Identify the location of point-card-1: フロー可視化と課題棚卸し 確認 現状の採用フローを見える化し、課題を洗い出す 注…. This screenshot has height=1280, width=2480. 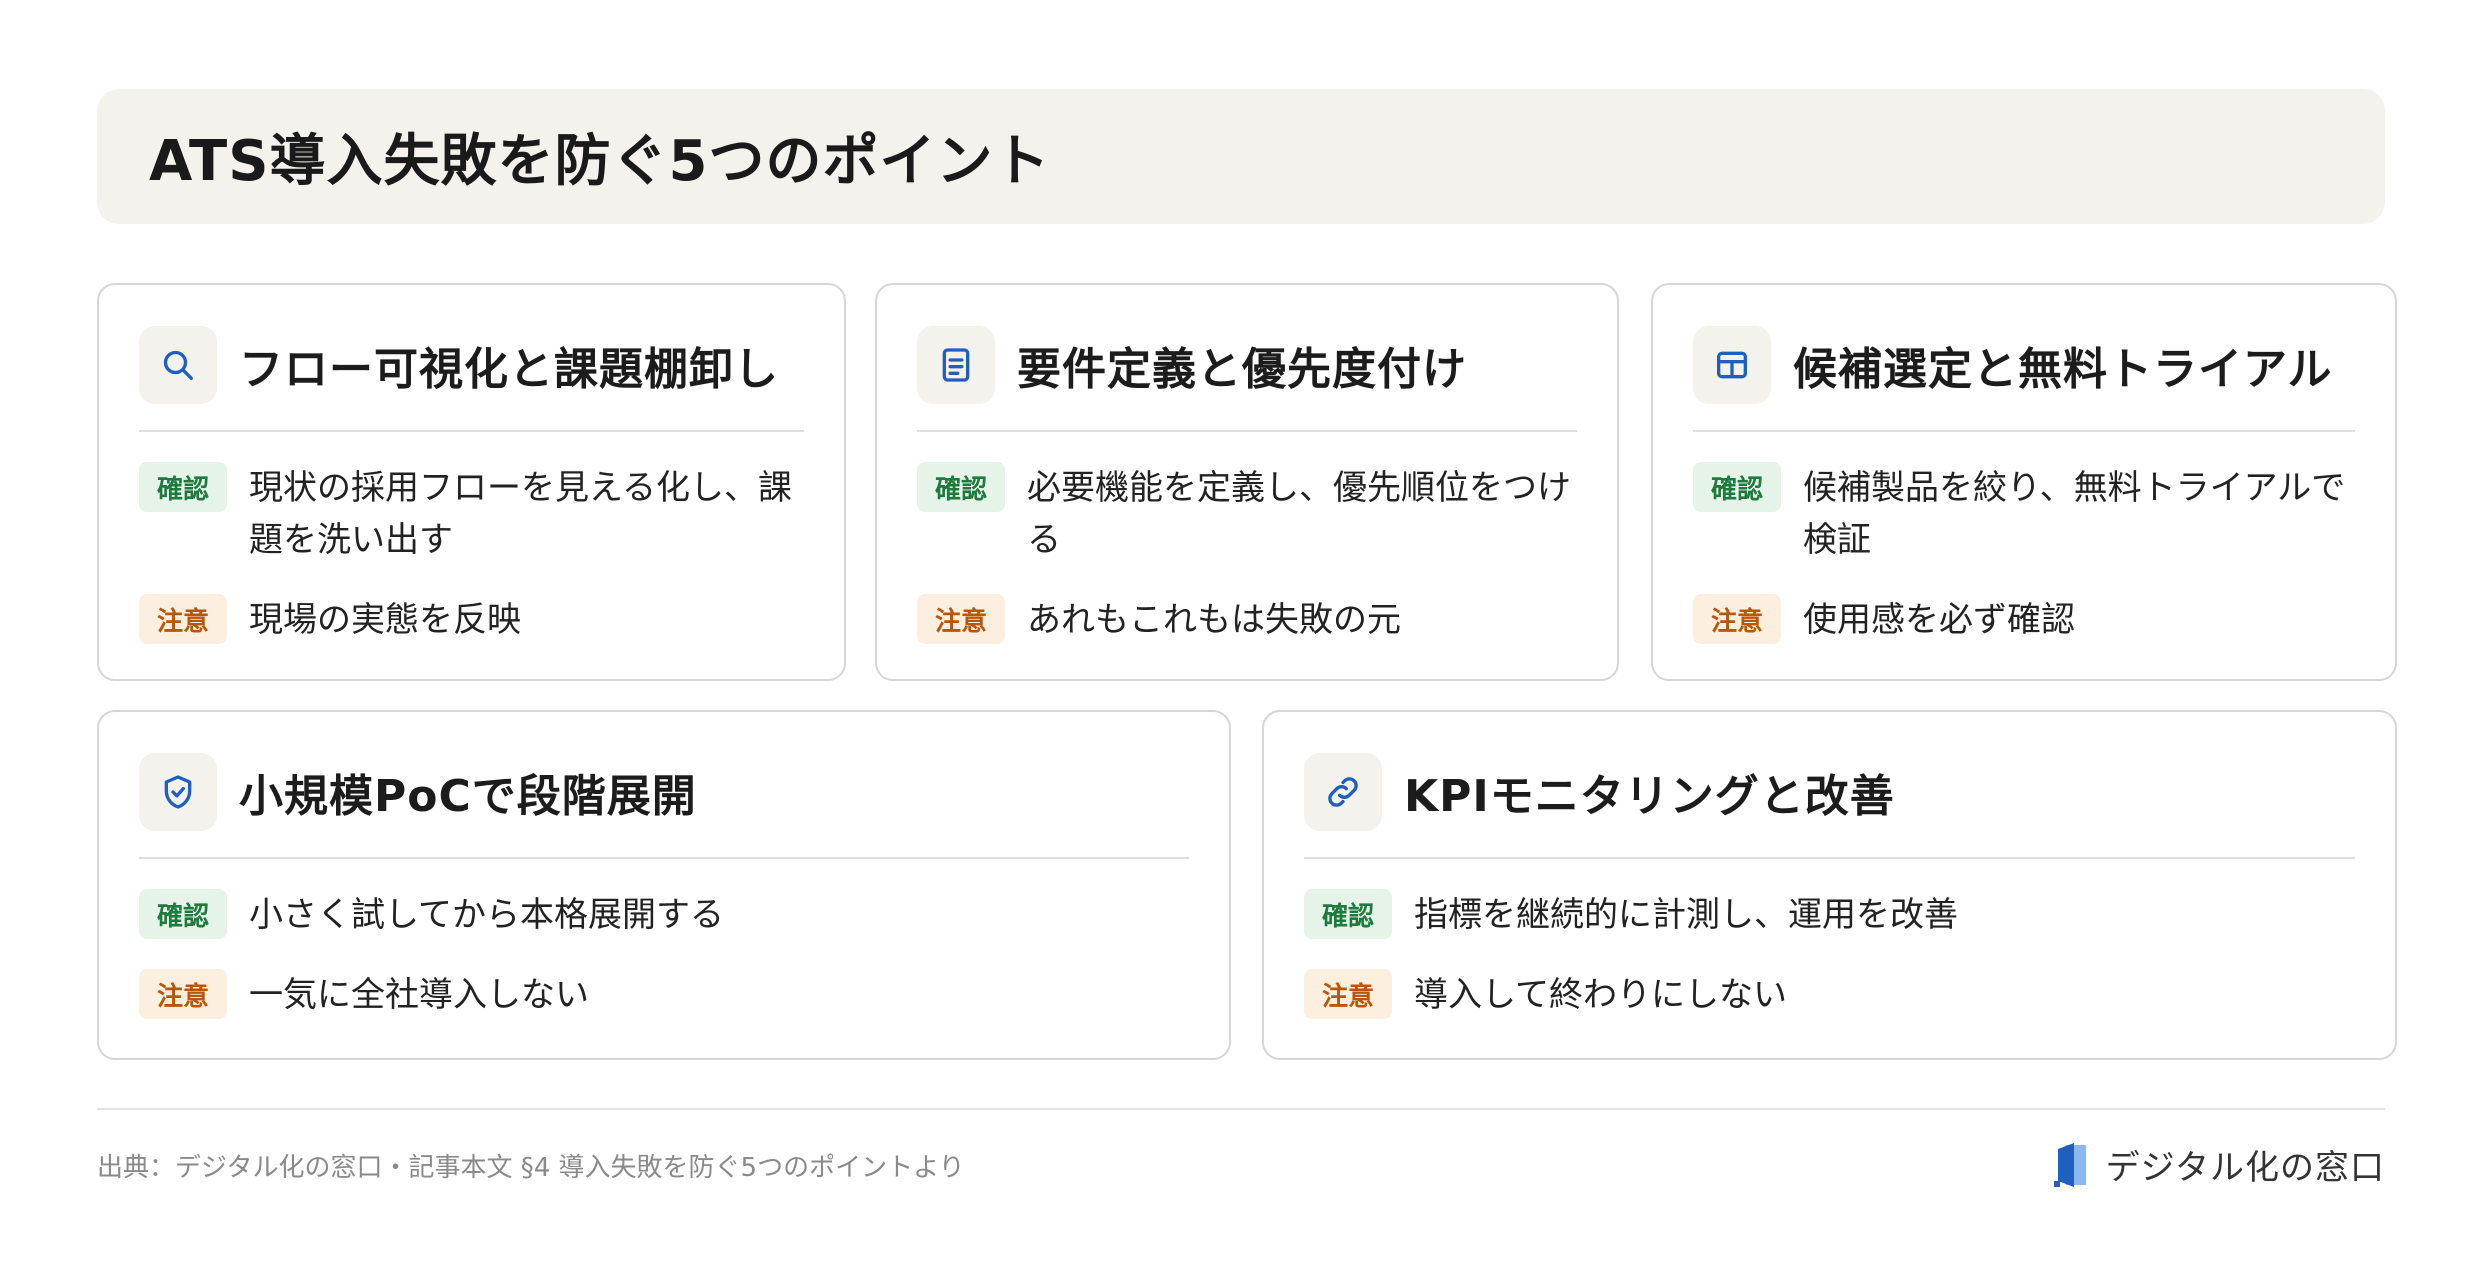
(471, 482).